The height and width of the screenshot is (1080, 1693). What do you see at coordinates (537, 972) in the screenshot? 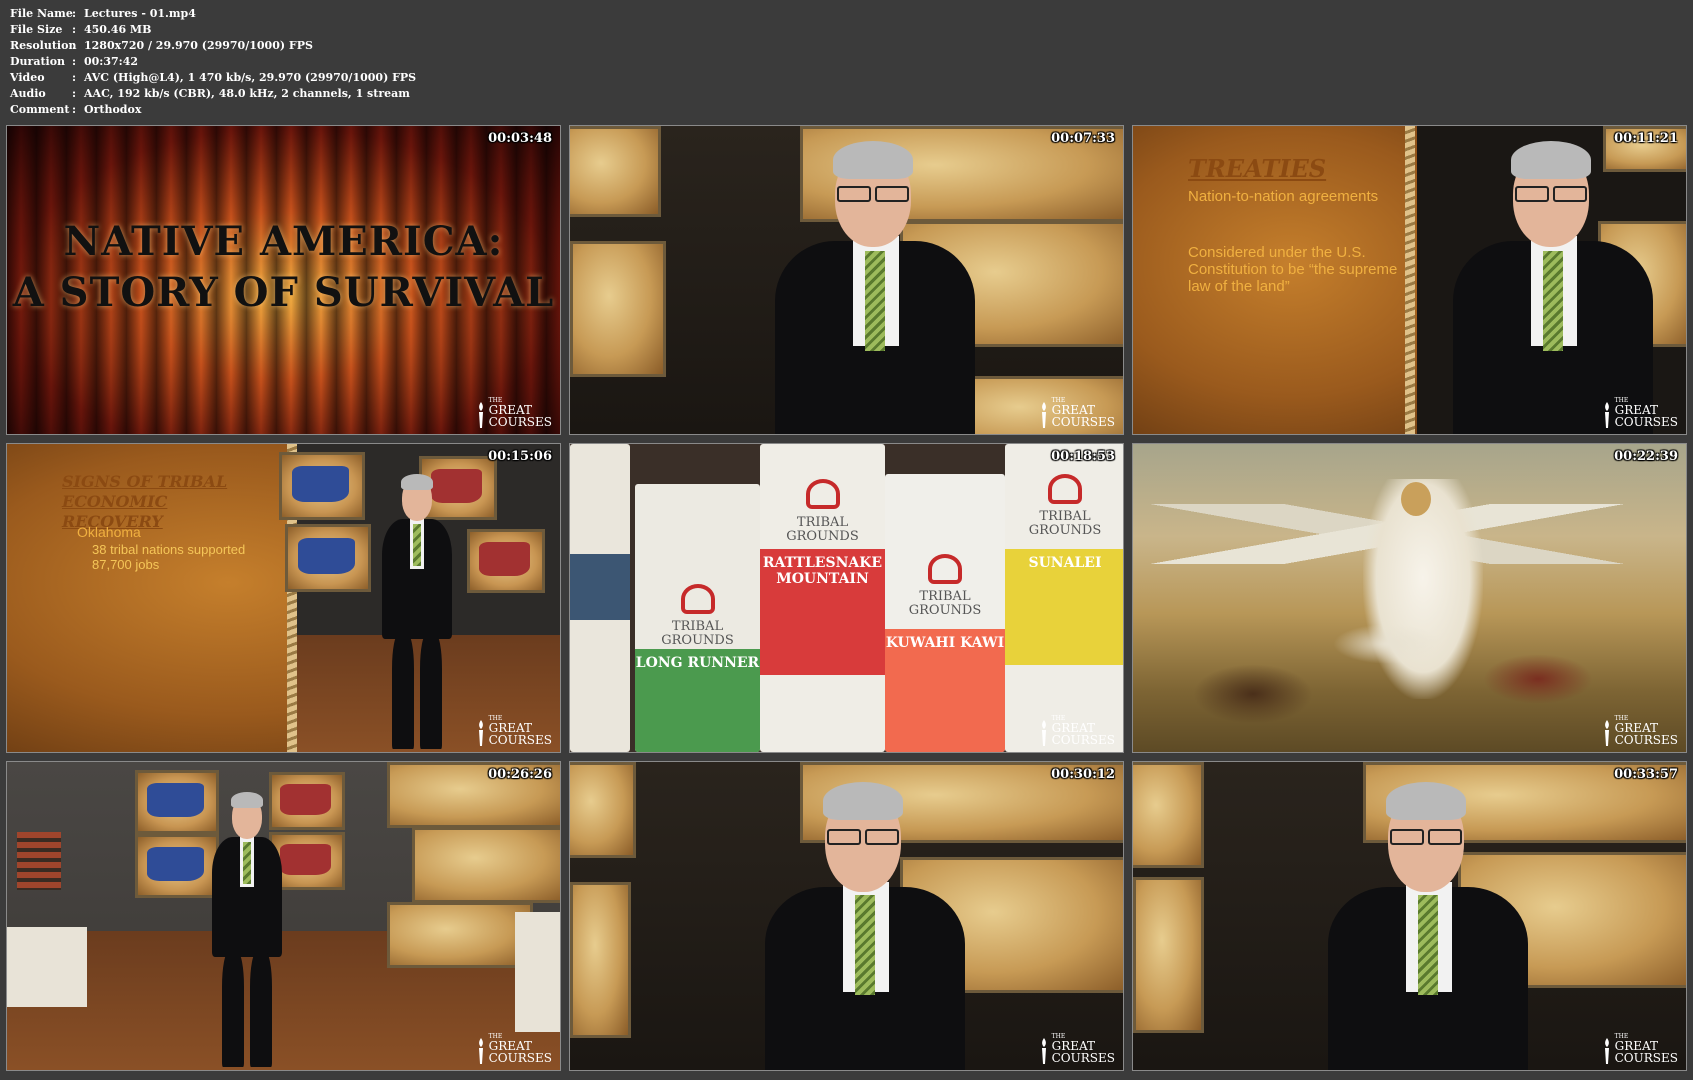
I see `pedestal` at bounding box center [537, 972].